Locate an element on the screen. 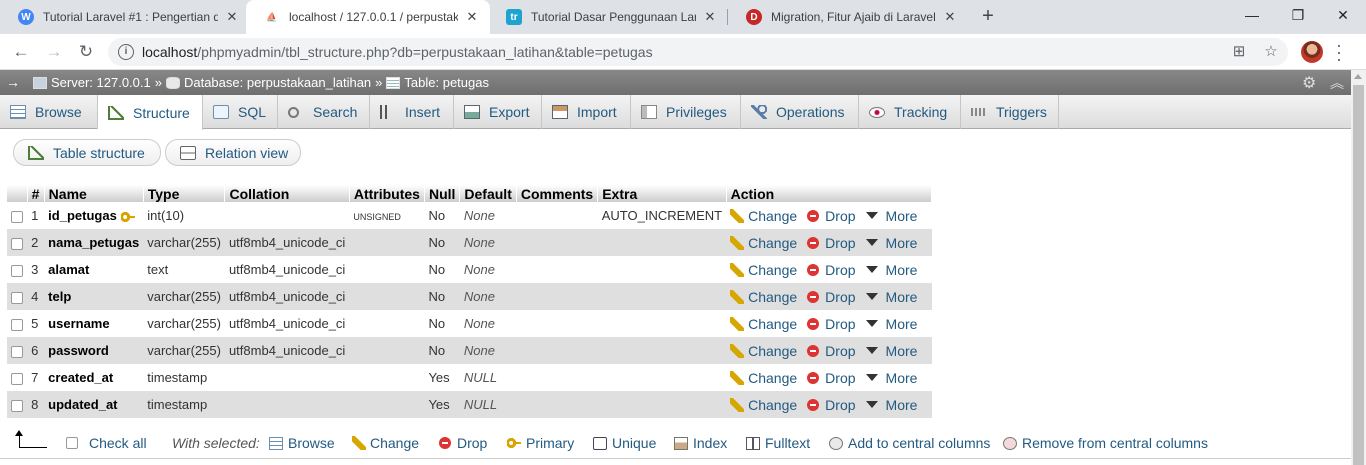 The image size is (1366, 465). translate-icon: ⊞ is located at coordinates (1239, 52).